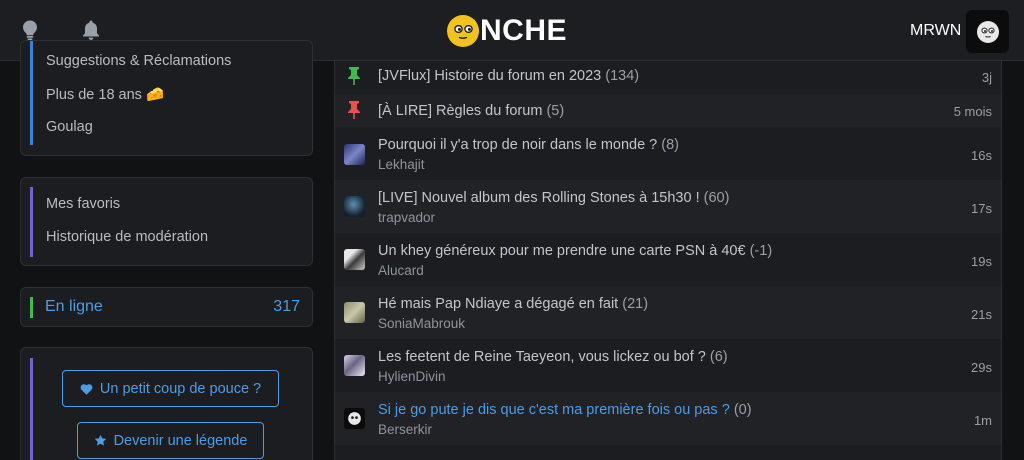 The width and height of the screenshot is (1024, 460). Describe the element at coordinates (421, 323) in the screenshot. I see `topic-author: SoniaMabrouk` at that location.